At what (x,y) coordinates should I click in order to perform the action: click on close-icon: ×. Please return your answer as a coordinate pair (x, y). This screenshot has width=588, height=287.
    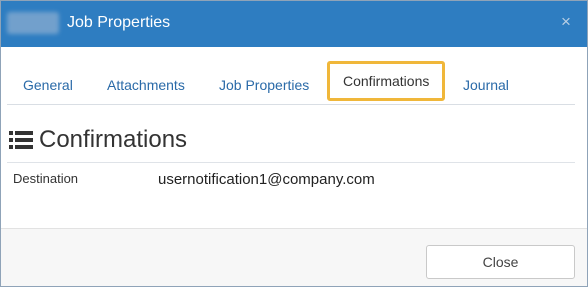
    Looking at the image, I should click on (566, 22).